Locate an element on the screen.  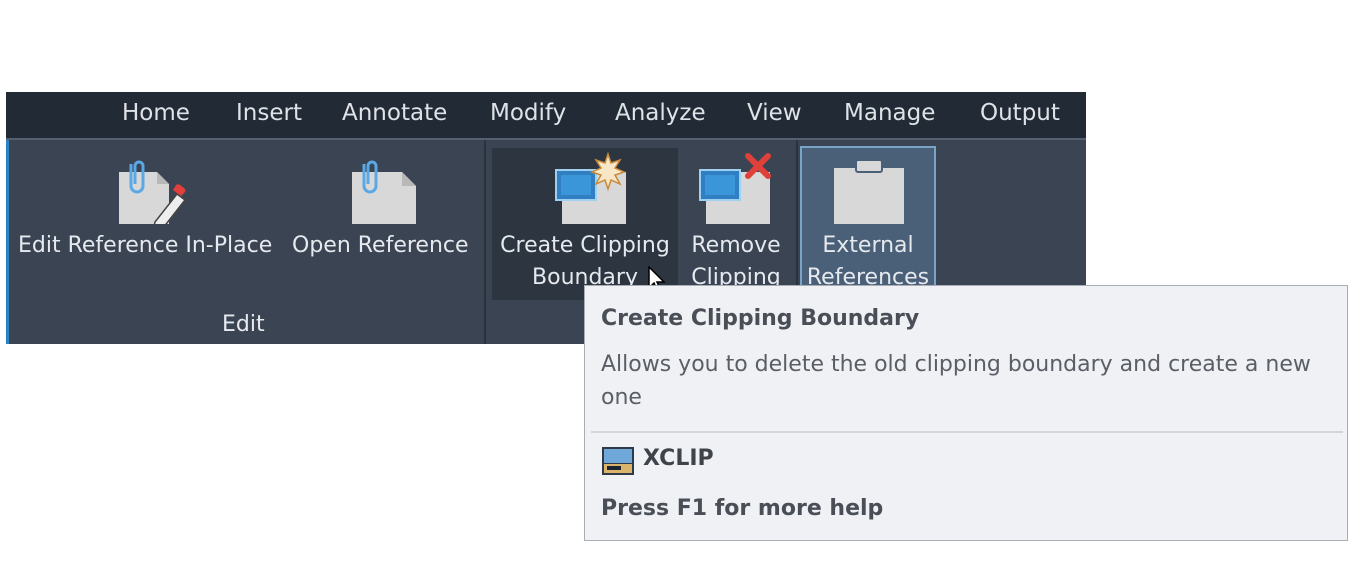
clipboard-icon is located at coordinates (870, 192).